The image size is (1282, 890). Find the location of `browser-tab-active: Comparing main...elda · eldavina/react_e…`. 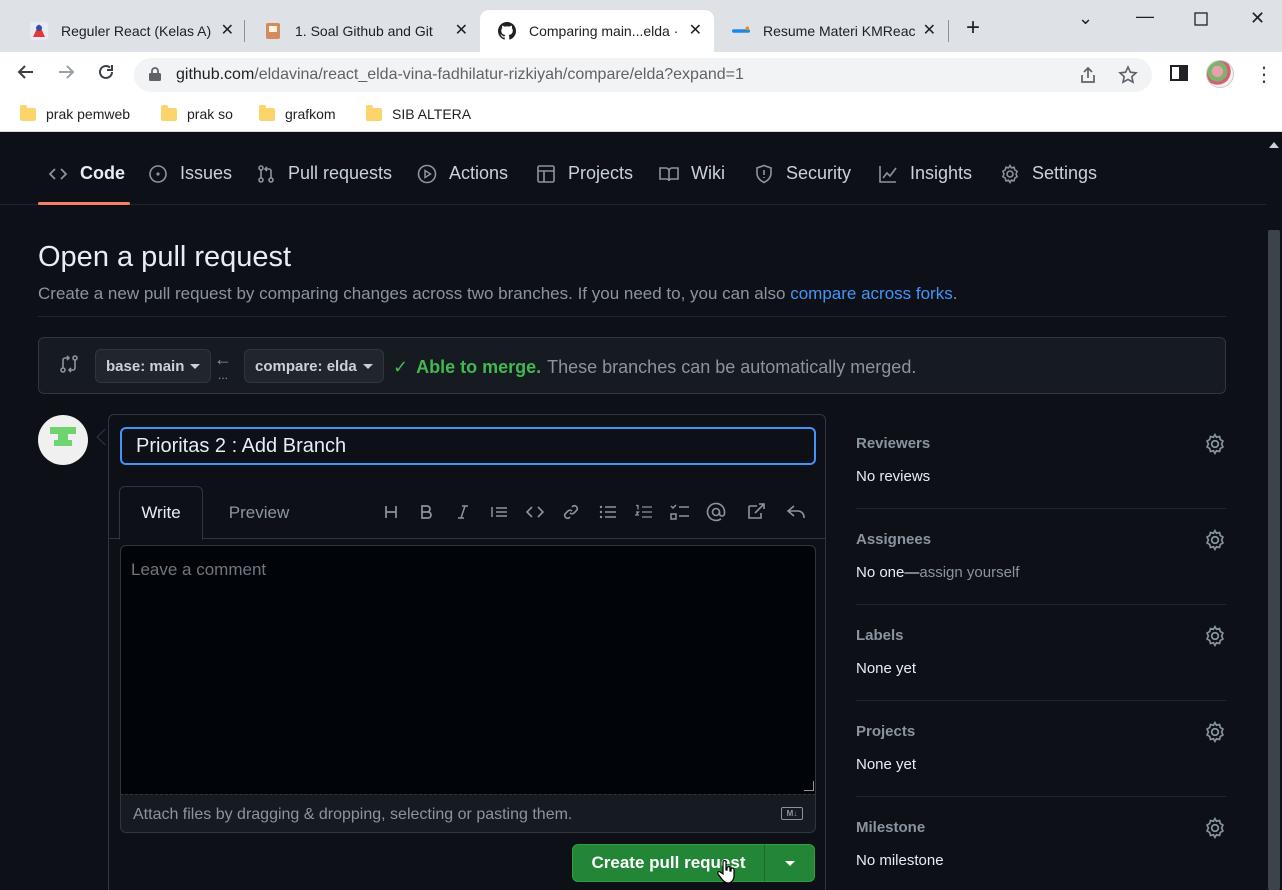

browser-tab-active: Comparing main...elda · eldavina/react_e… is located at coordinates (597, 31).